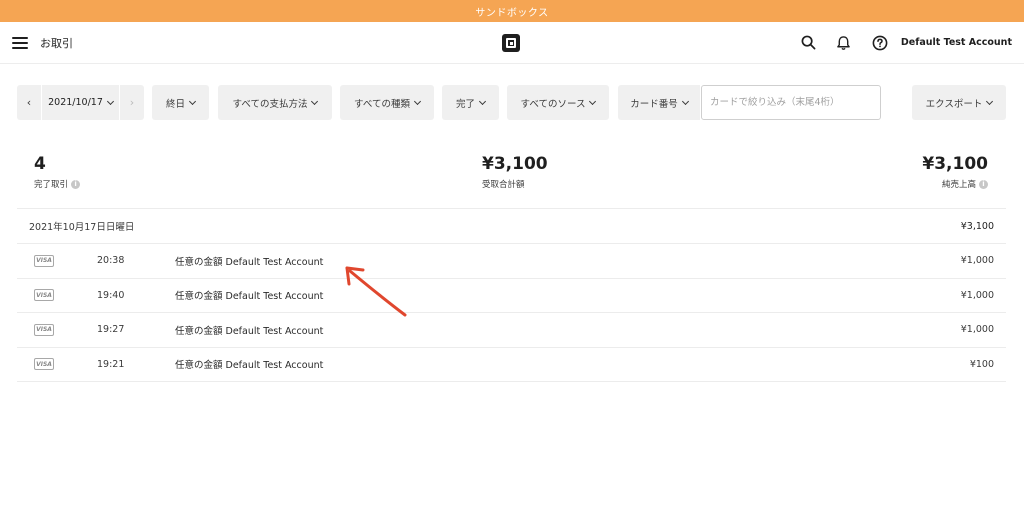 The height and width of the screenshot is (528, 1024). I want to click on transaction-amount: ¥100, so click(981, 364).